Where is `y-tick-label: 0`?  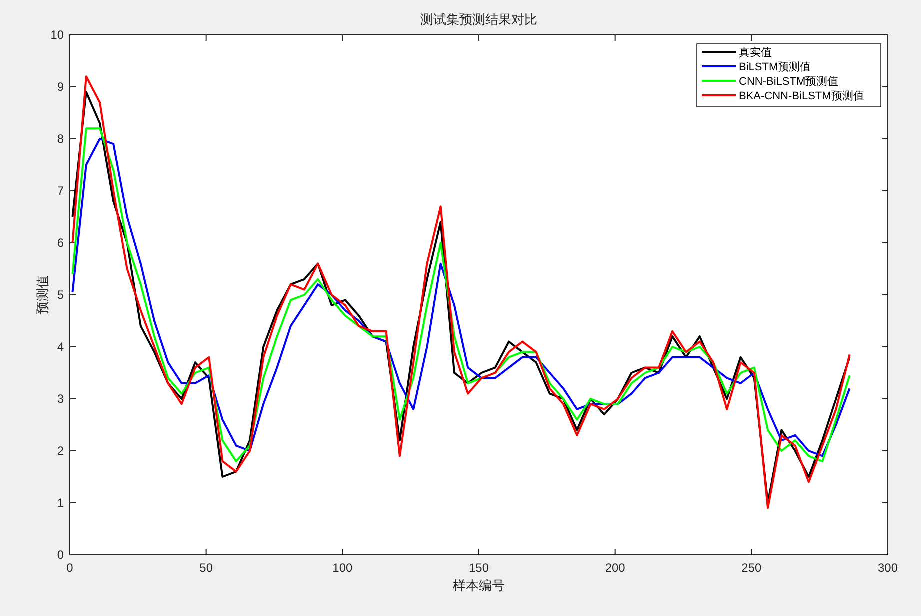 y-tick-label: 0 is located at coordinates (60, 555).